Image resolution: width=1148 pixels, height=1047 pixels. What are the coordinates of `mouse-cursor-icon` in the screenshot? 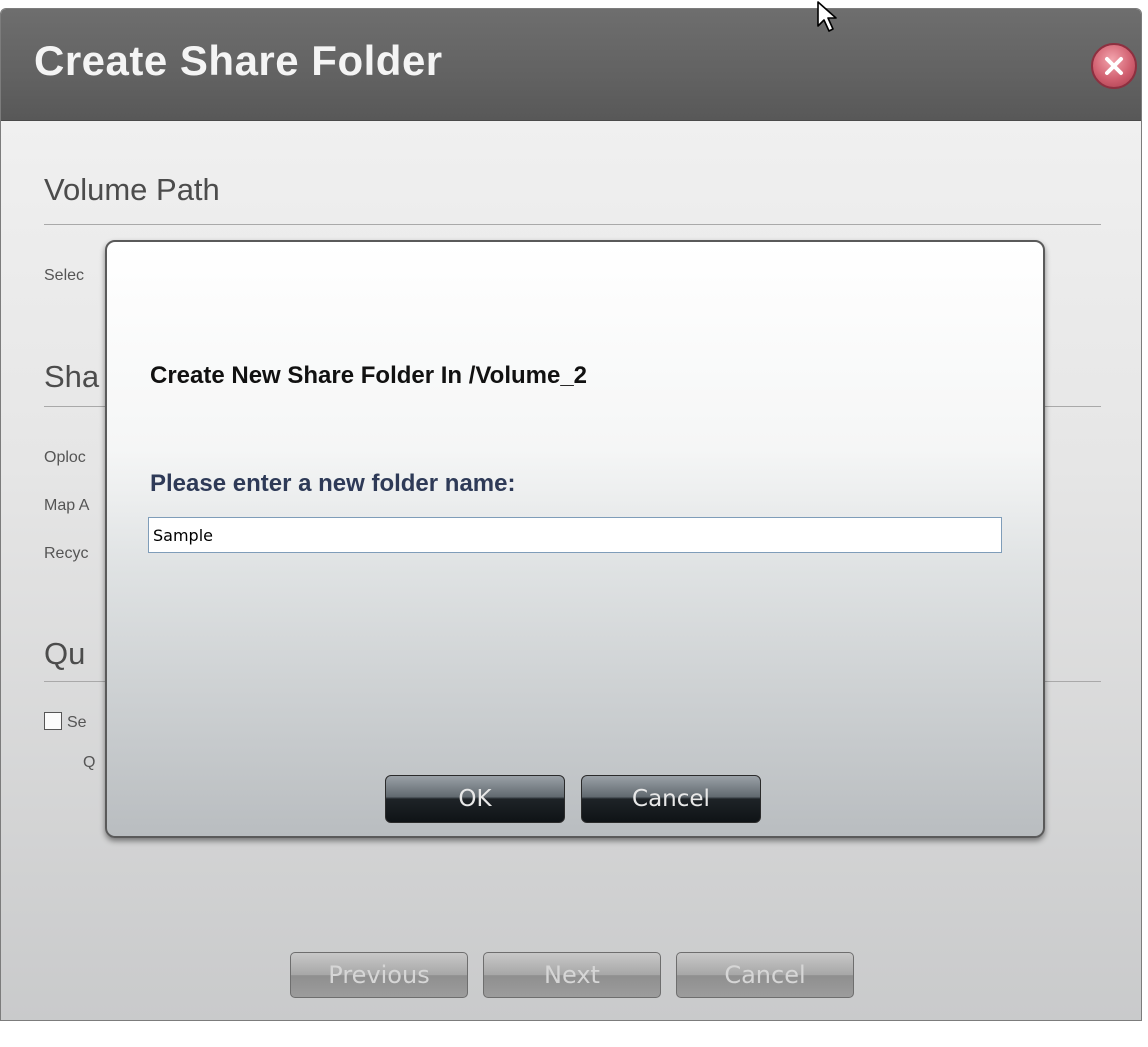 It's located at (827, 16).